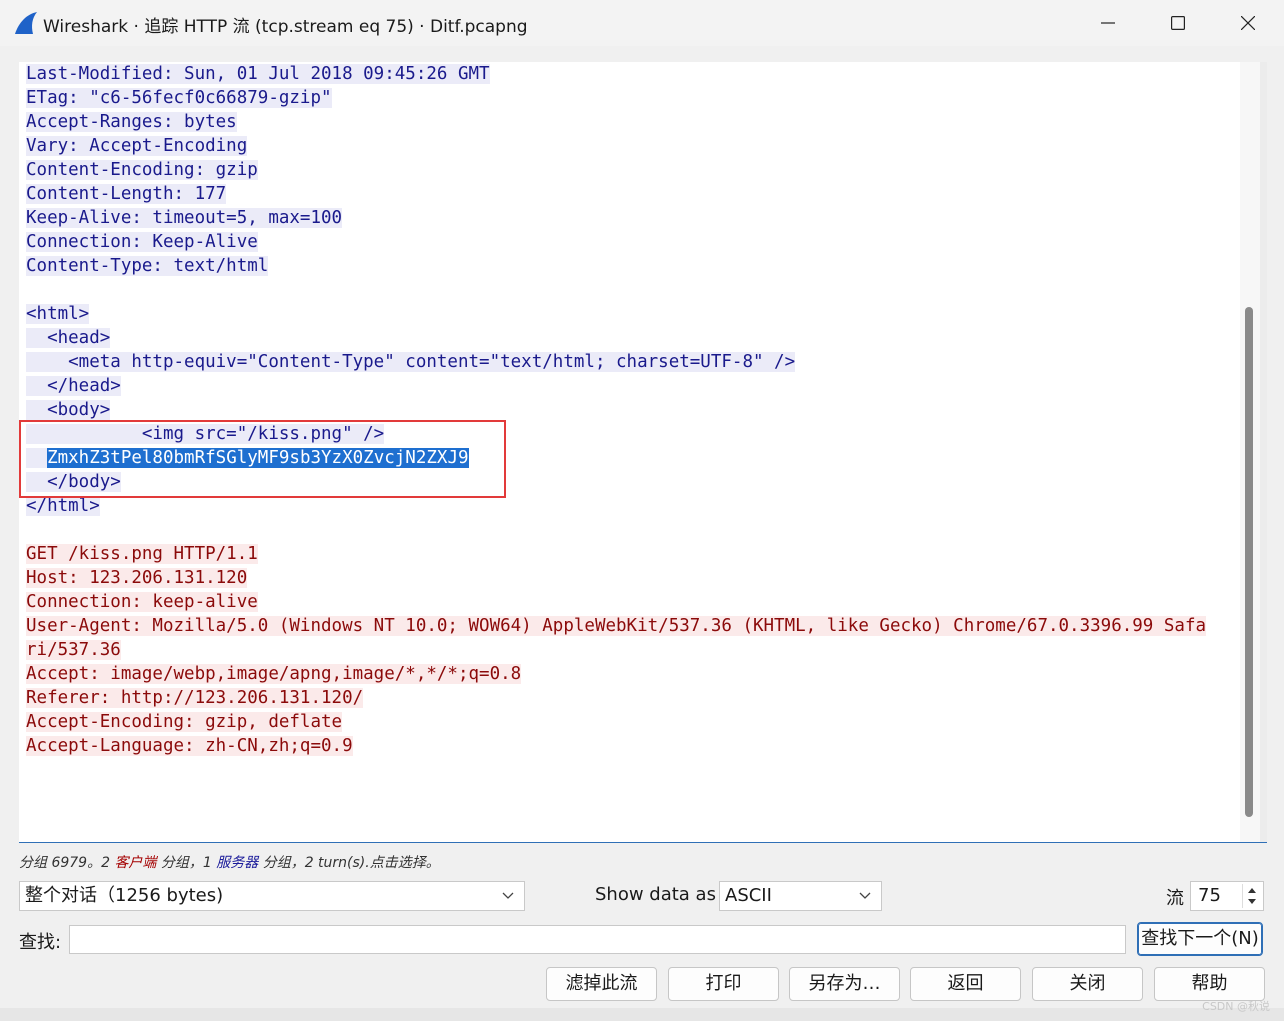 The image size is (1284, 1021). What do you see at coordinates (616, 314) in the screenshot?
I see `server-line: <html>` at bounding box center [616, 314].